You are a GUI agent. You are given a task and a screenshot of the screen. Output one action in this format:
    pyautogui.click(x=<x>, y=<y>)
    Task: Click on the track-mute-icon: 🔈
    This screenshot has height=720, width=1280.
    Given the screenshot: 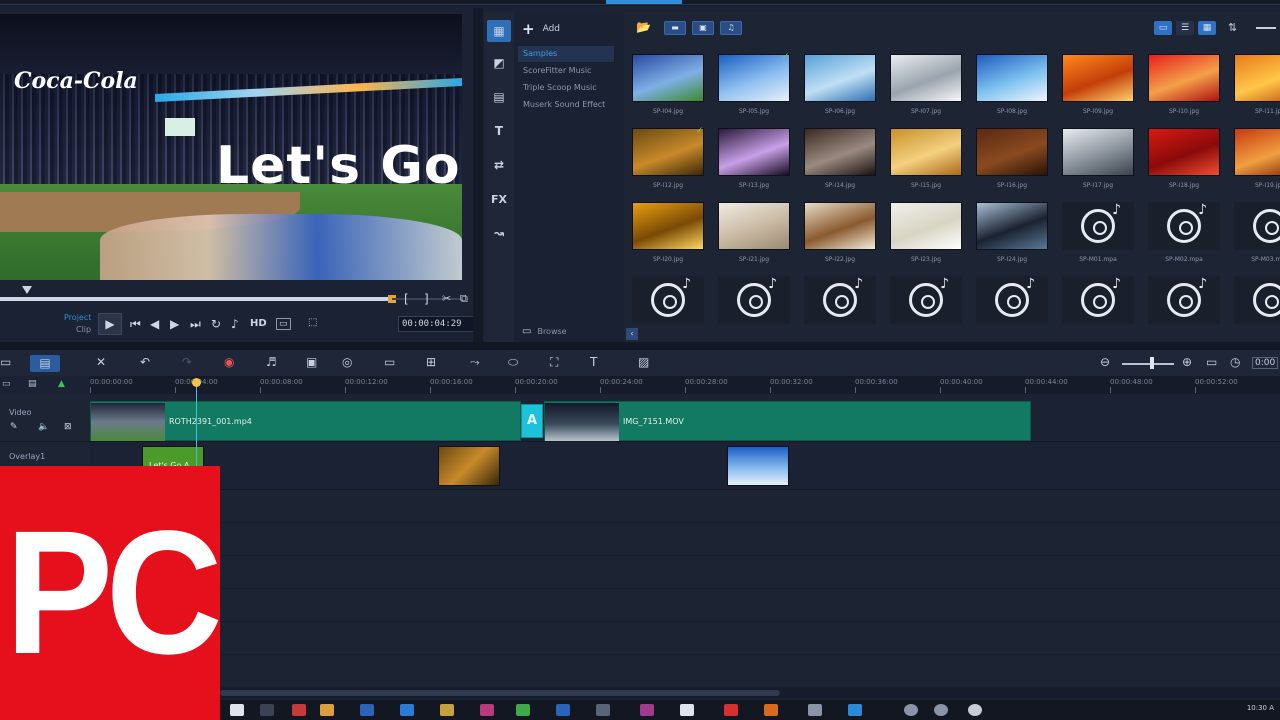 What is the action you would take?
    pyautogui.click(x=43, y=427)
    